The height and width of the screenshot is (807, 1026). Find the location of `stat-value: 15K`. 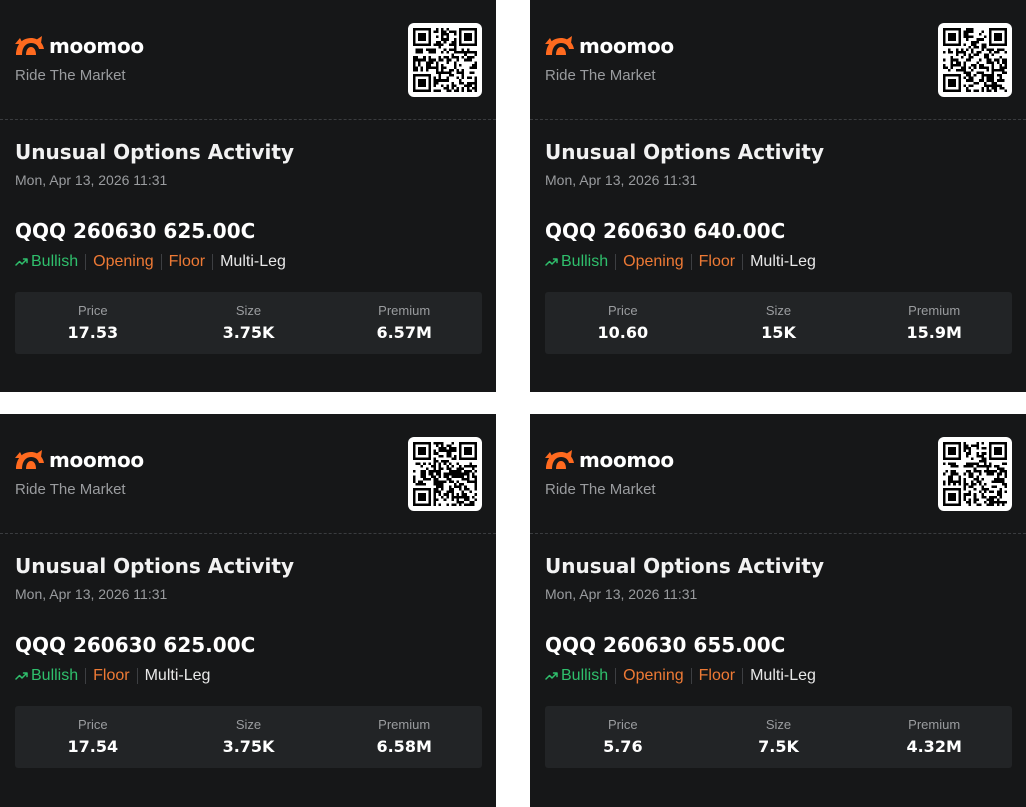

stat-value: 15K is located at coordinates (778, 332).